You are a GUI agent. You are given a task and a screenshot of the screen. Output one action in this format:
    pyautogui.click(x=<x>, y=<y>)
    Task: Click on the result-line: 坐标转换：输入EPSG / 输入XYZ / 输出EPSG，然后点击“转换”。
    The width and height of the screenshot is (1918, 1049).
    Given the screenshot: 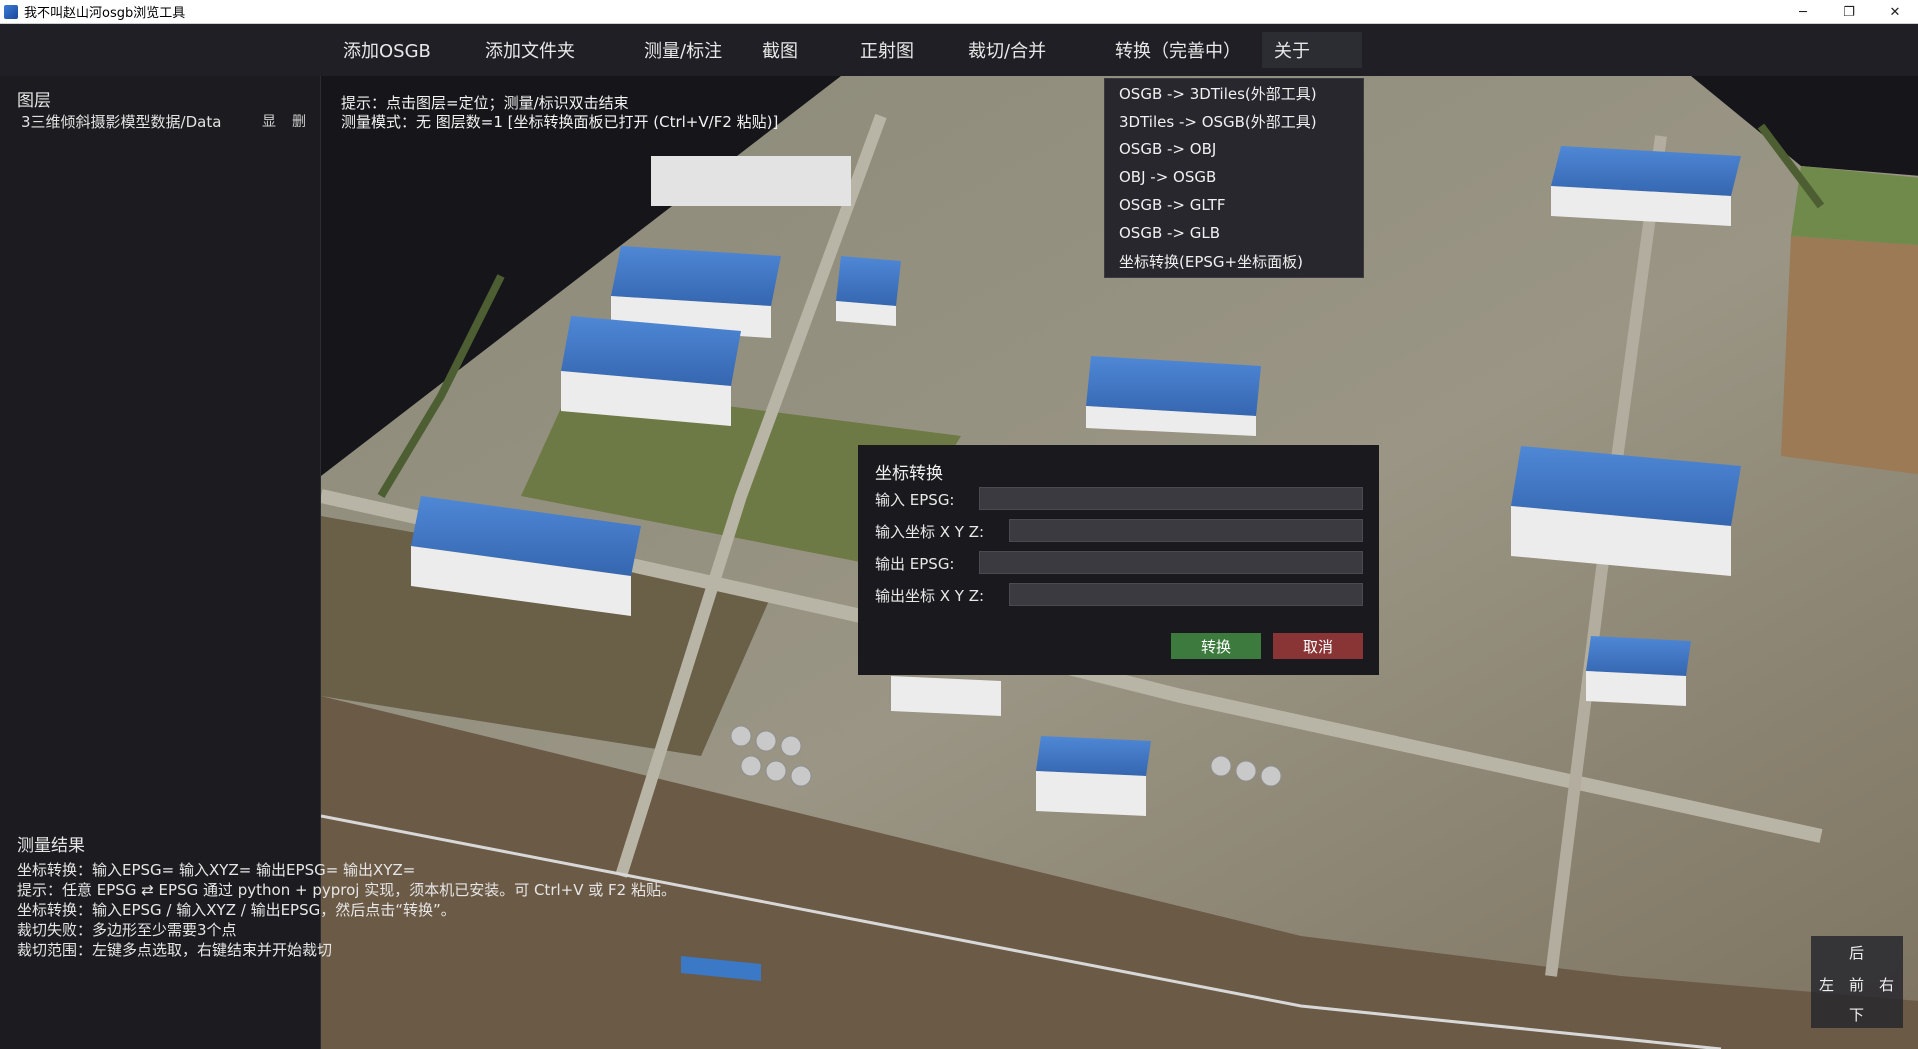 What is the action you would take?
    pyautogui.click(x=236, y=910)
    